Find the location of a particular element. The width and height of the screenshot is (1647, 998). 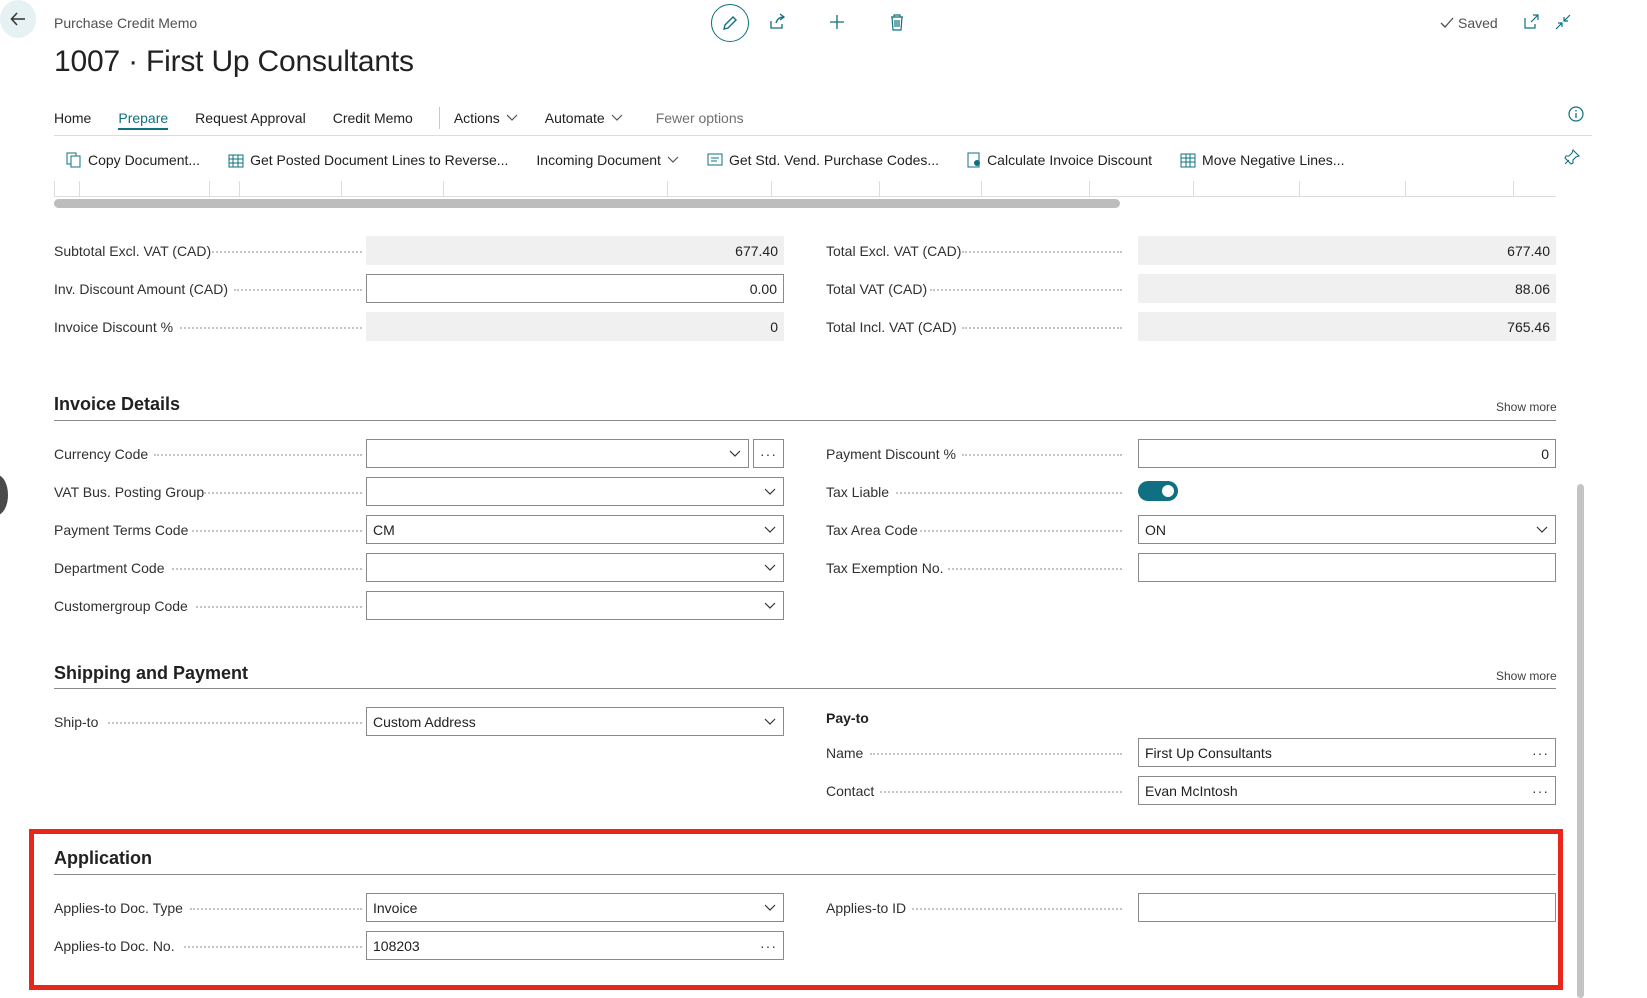

share-button is located at coordinates (777, 22).